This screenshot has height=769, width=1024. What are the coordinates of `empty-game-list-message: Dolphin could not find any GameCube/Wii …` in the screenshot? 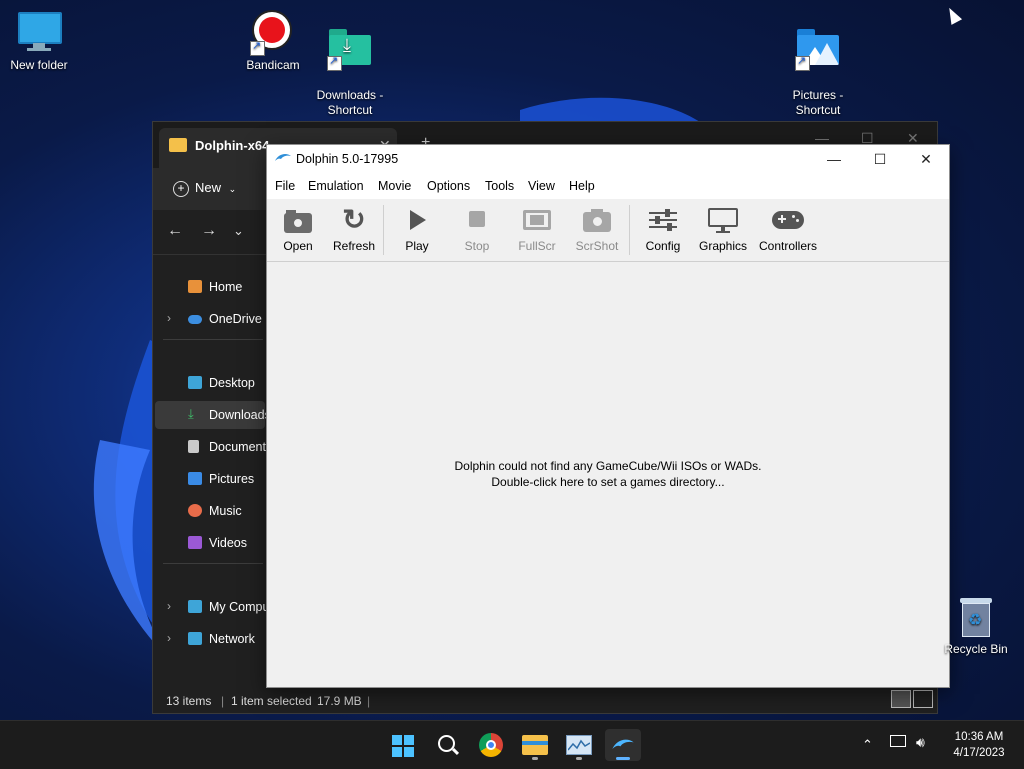 It's located at (608, 474).